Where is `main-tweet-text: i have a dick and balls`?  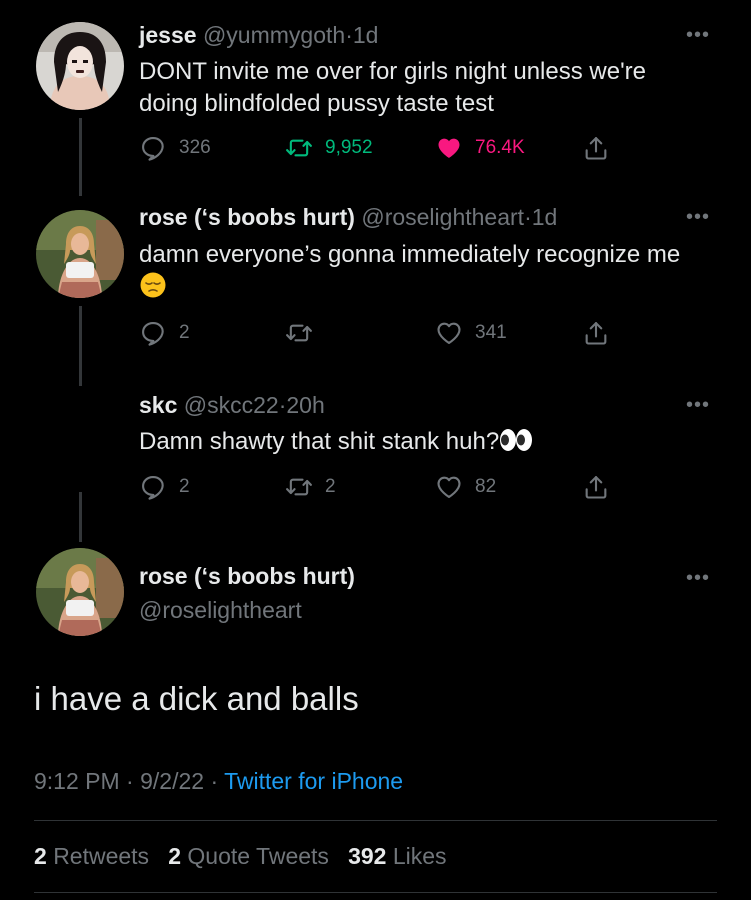
main-tweet-text: i have a dick and balls is located at coordinates (196, 698).